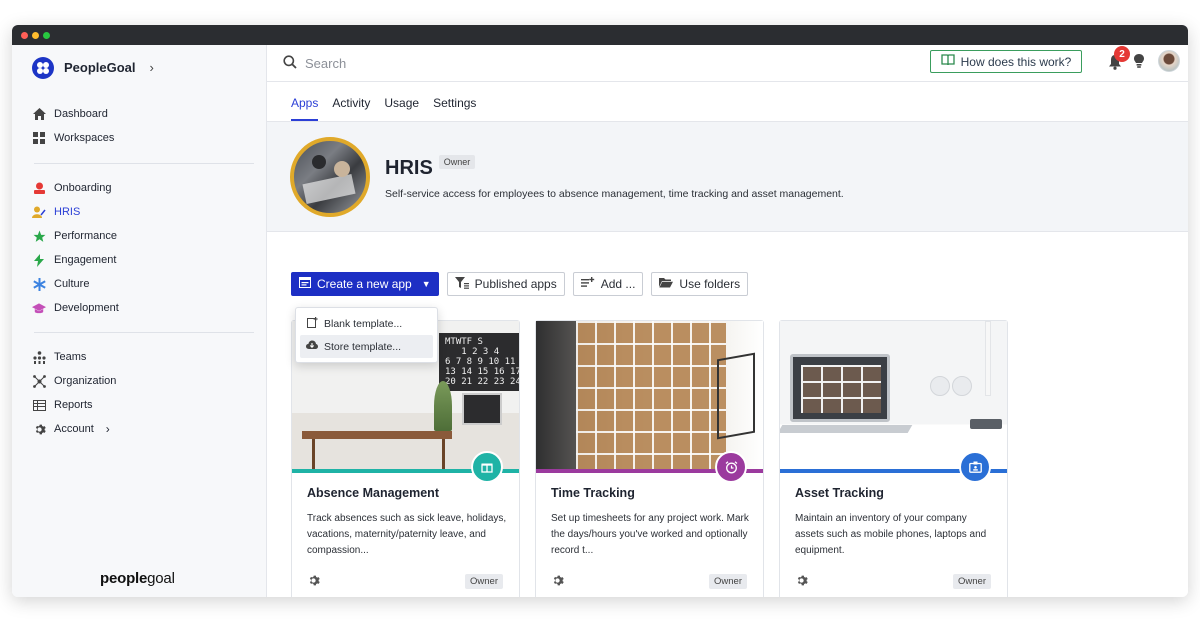 The width and height of the screenshot is (1200, 622). Describe the element at coordinates (149, 138) in the screenshot. I see `sidebar-item-workspaces: Workspaces` at that location.